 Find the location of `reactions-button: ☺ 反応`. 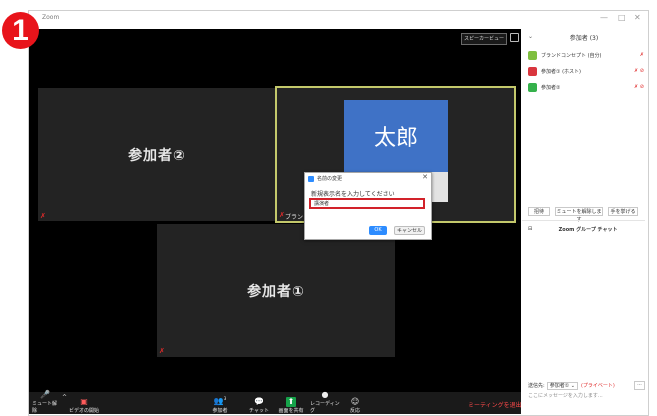

reactions-button: ☺ 反応 is located at coordinates (355, 403).